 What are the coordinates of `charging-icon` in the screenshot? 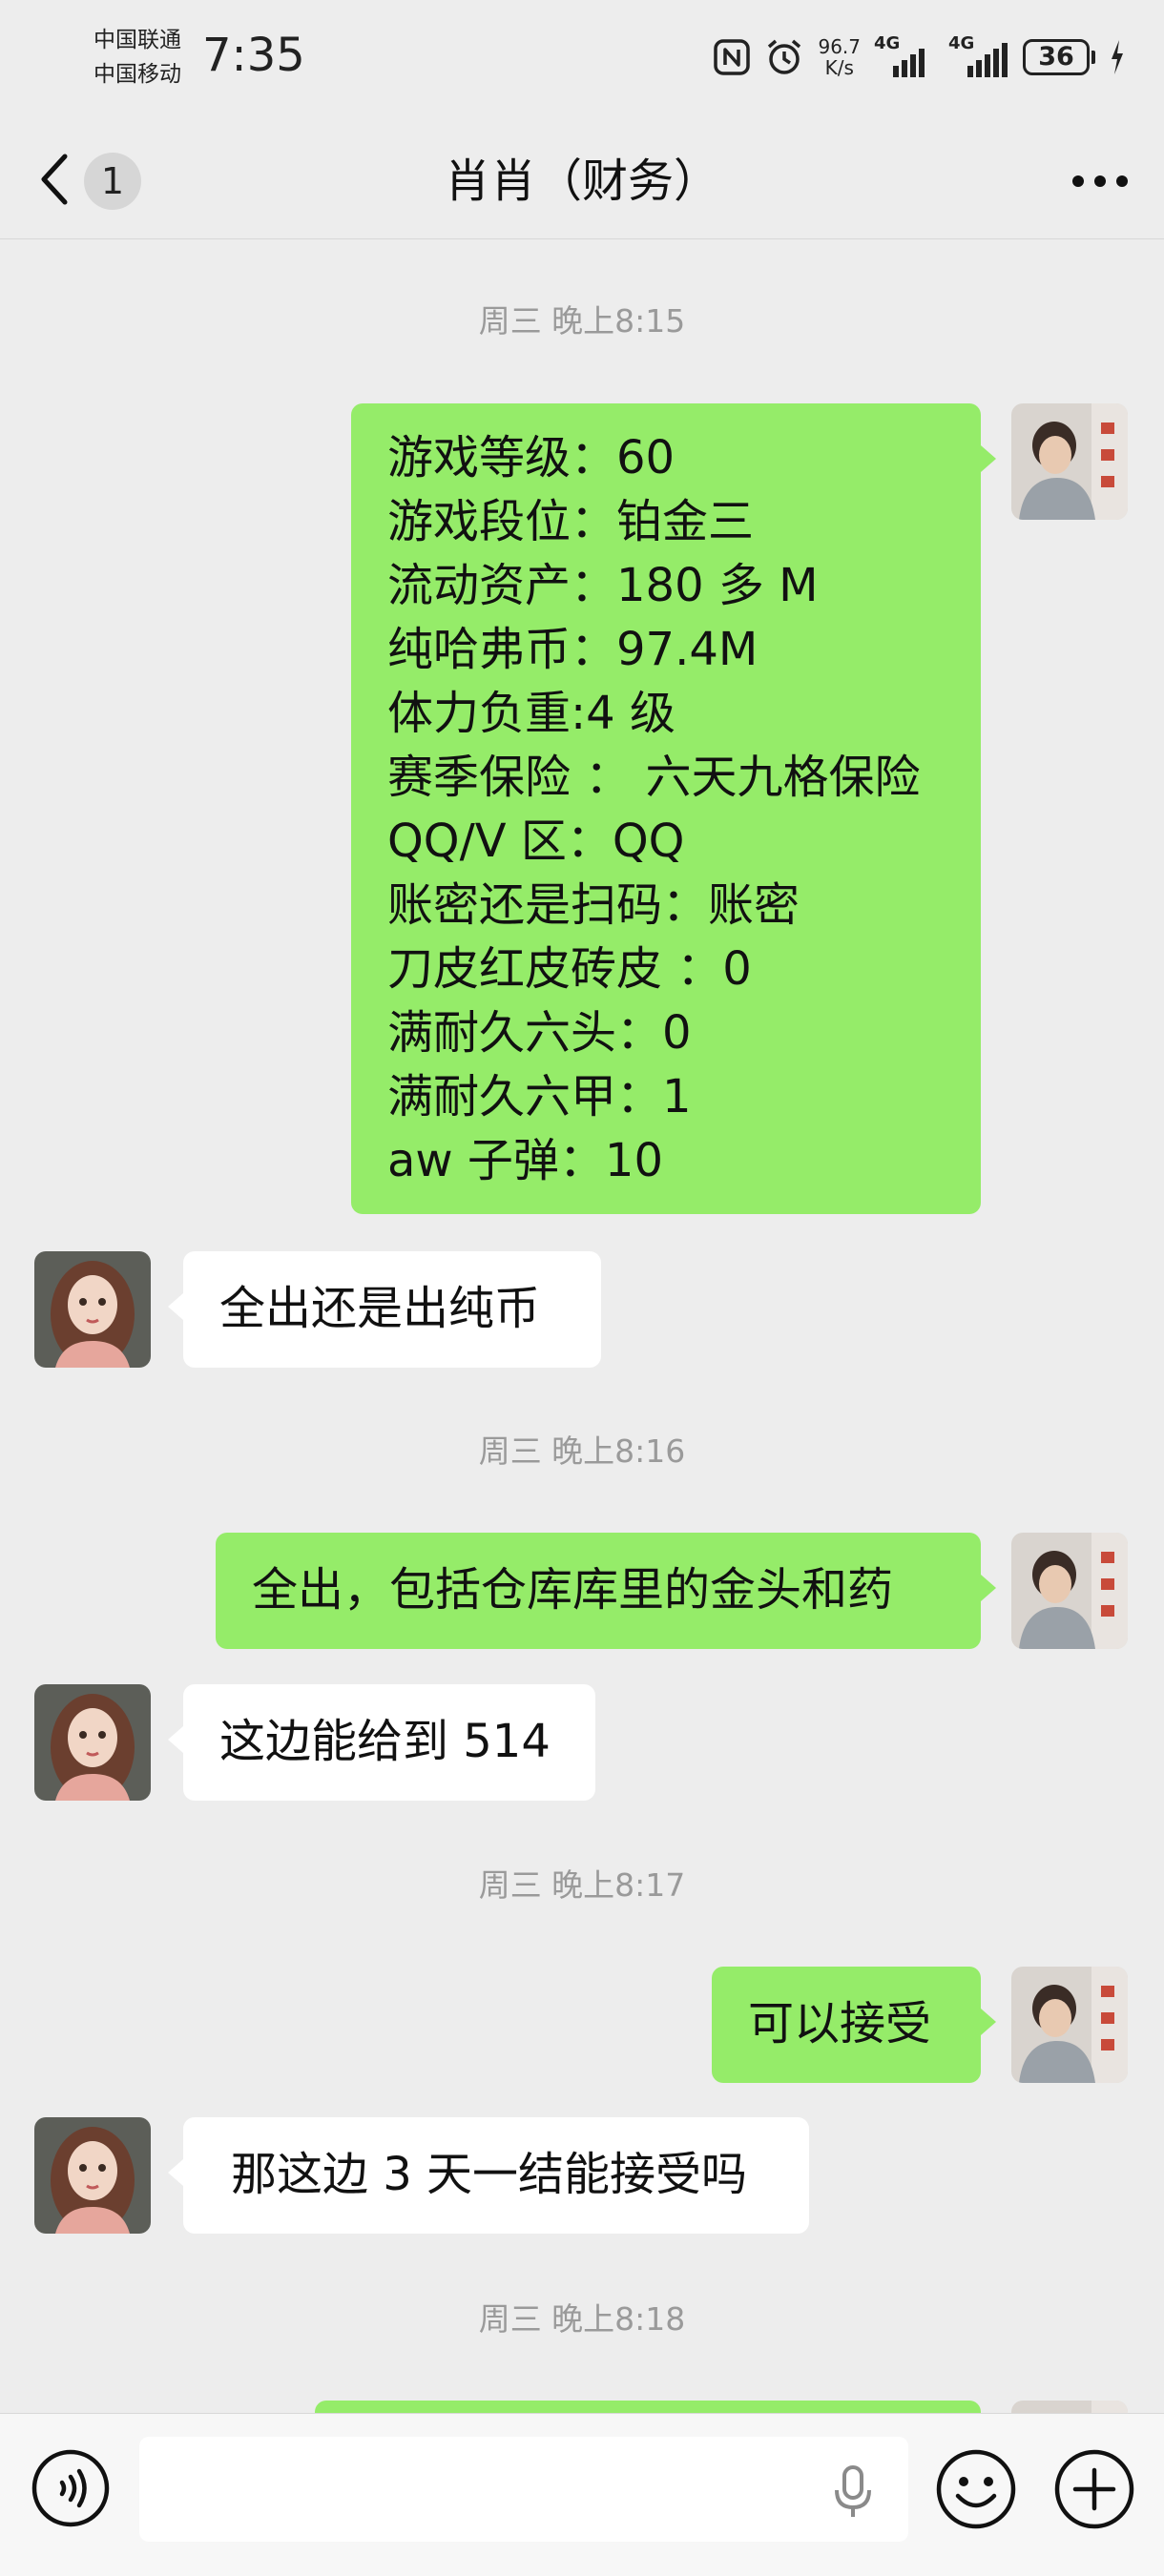 It's located at (1117, 57).